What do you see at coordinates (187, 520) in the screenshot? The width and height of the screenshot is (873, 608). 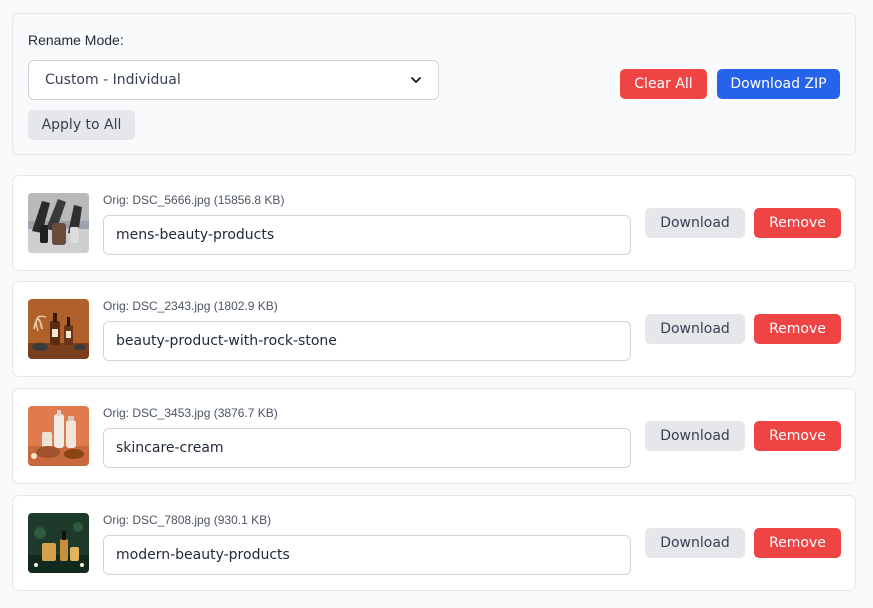 I see `original-file-info: Orig: DSC_7808.jpg (930.1 KB)` at bounding box center [187, 520].